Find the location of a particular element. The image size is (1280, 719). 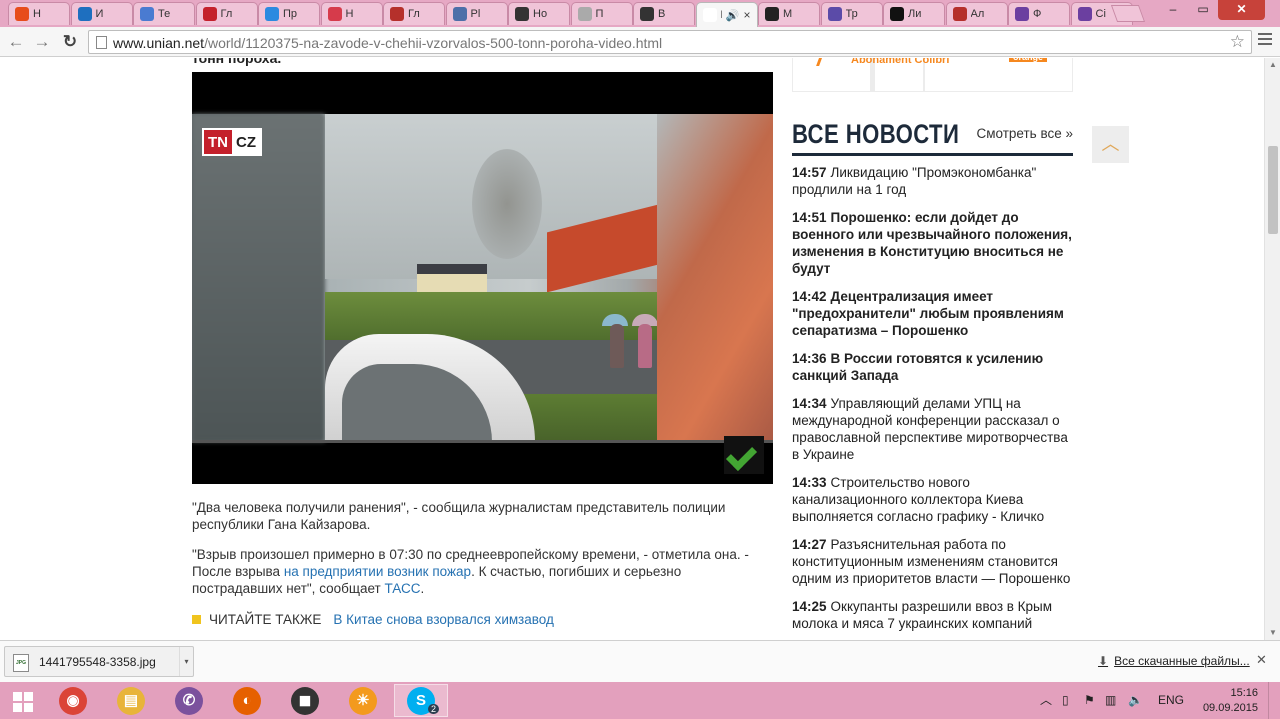

taskbar-app-sun-app: ☀ is located at coordinates (363, 700).